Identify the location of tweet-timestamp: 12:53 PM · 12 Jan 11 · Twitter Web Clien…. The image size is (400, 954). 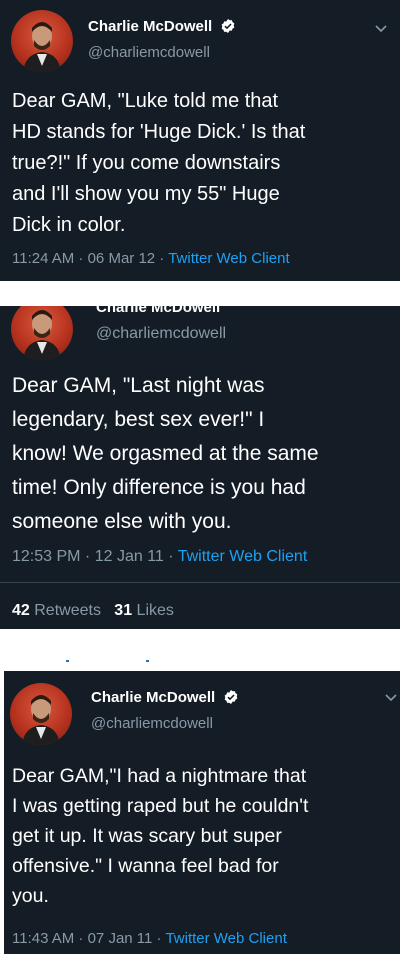
(160, 556).